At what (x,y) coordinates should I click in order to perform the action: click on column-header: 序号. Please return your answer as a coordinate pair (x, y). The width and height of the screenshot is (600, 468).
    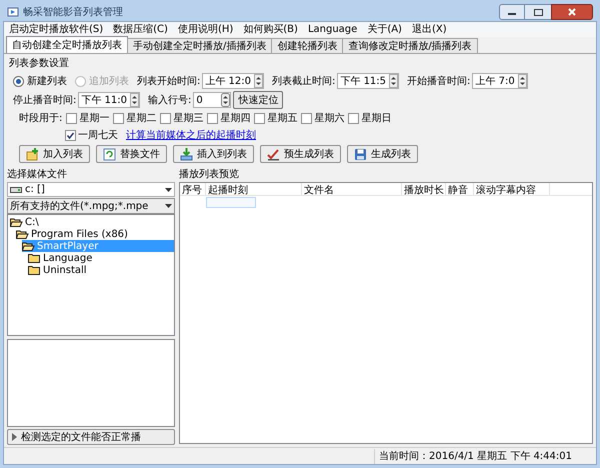
    Looking at the image, I should click on (193, 189).